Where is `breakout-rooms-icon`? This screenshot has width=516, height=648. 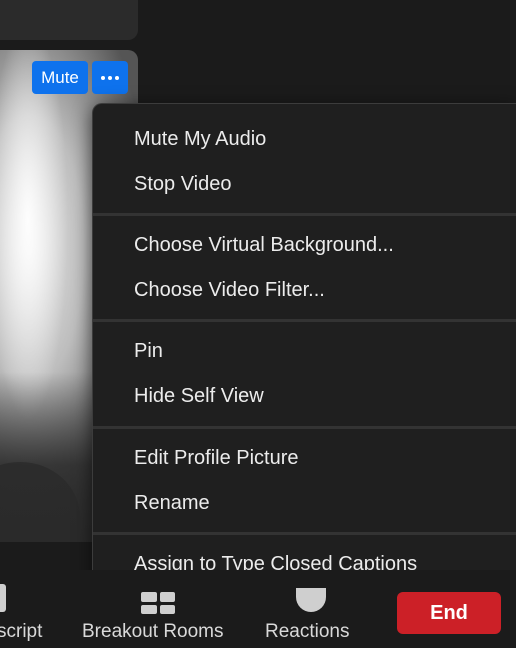
breakout-rooms-icon is located at coordinates (158, 603).